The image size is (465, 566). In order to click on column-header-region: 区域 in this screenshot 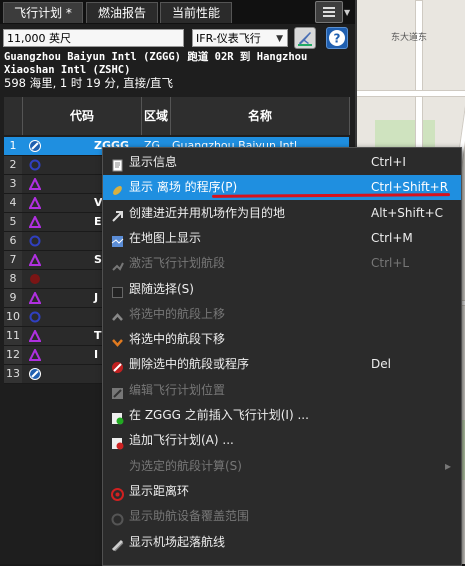, I will do `click(156, 116)`.